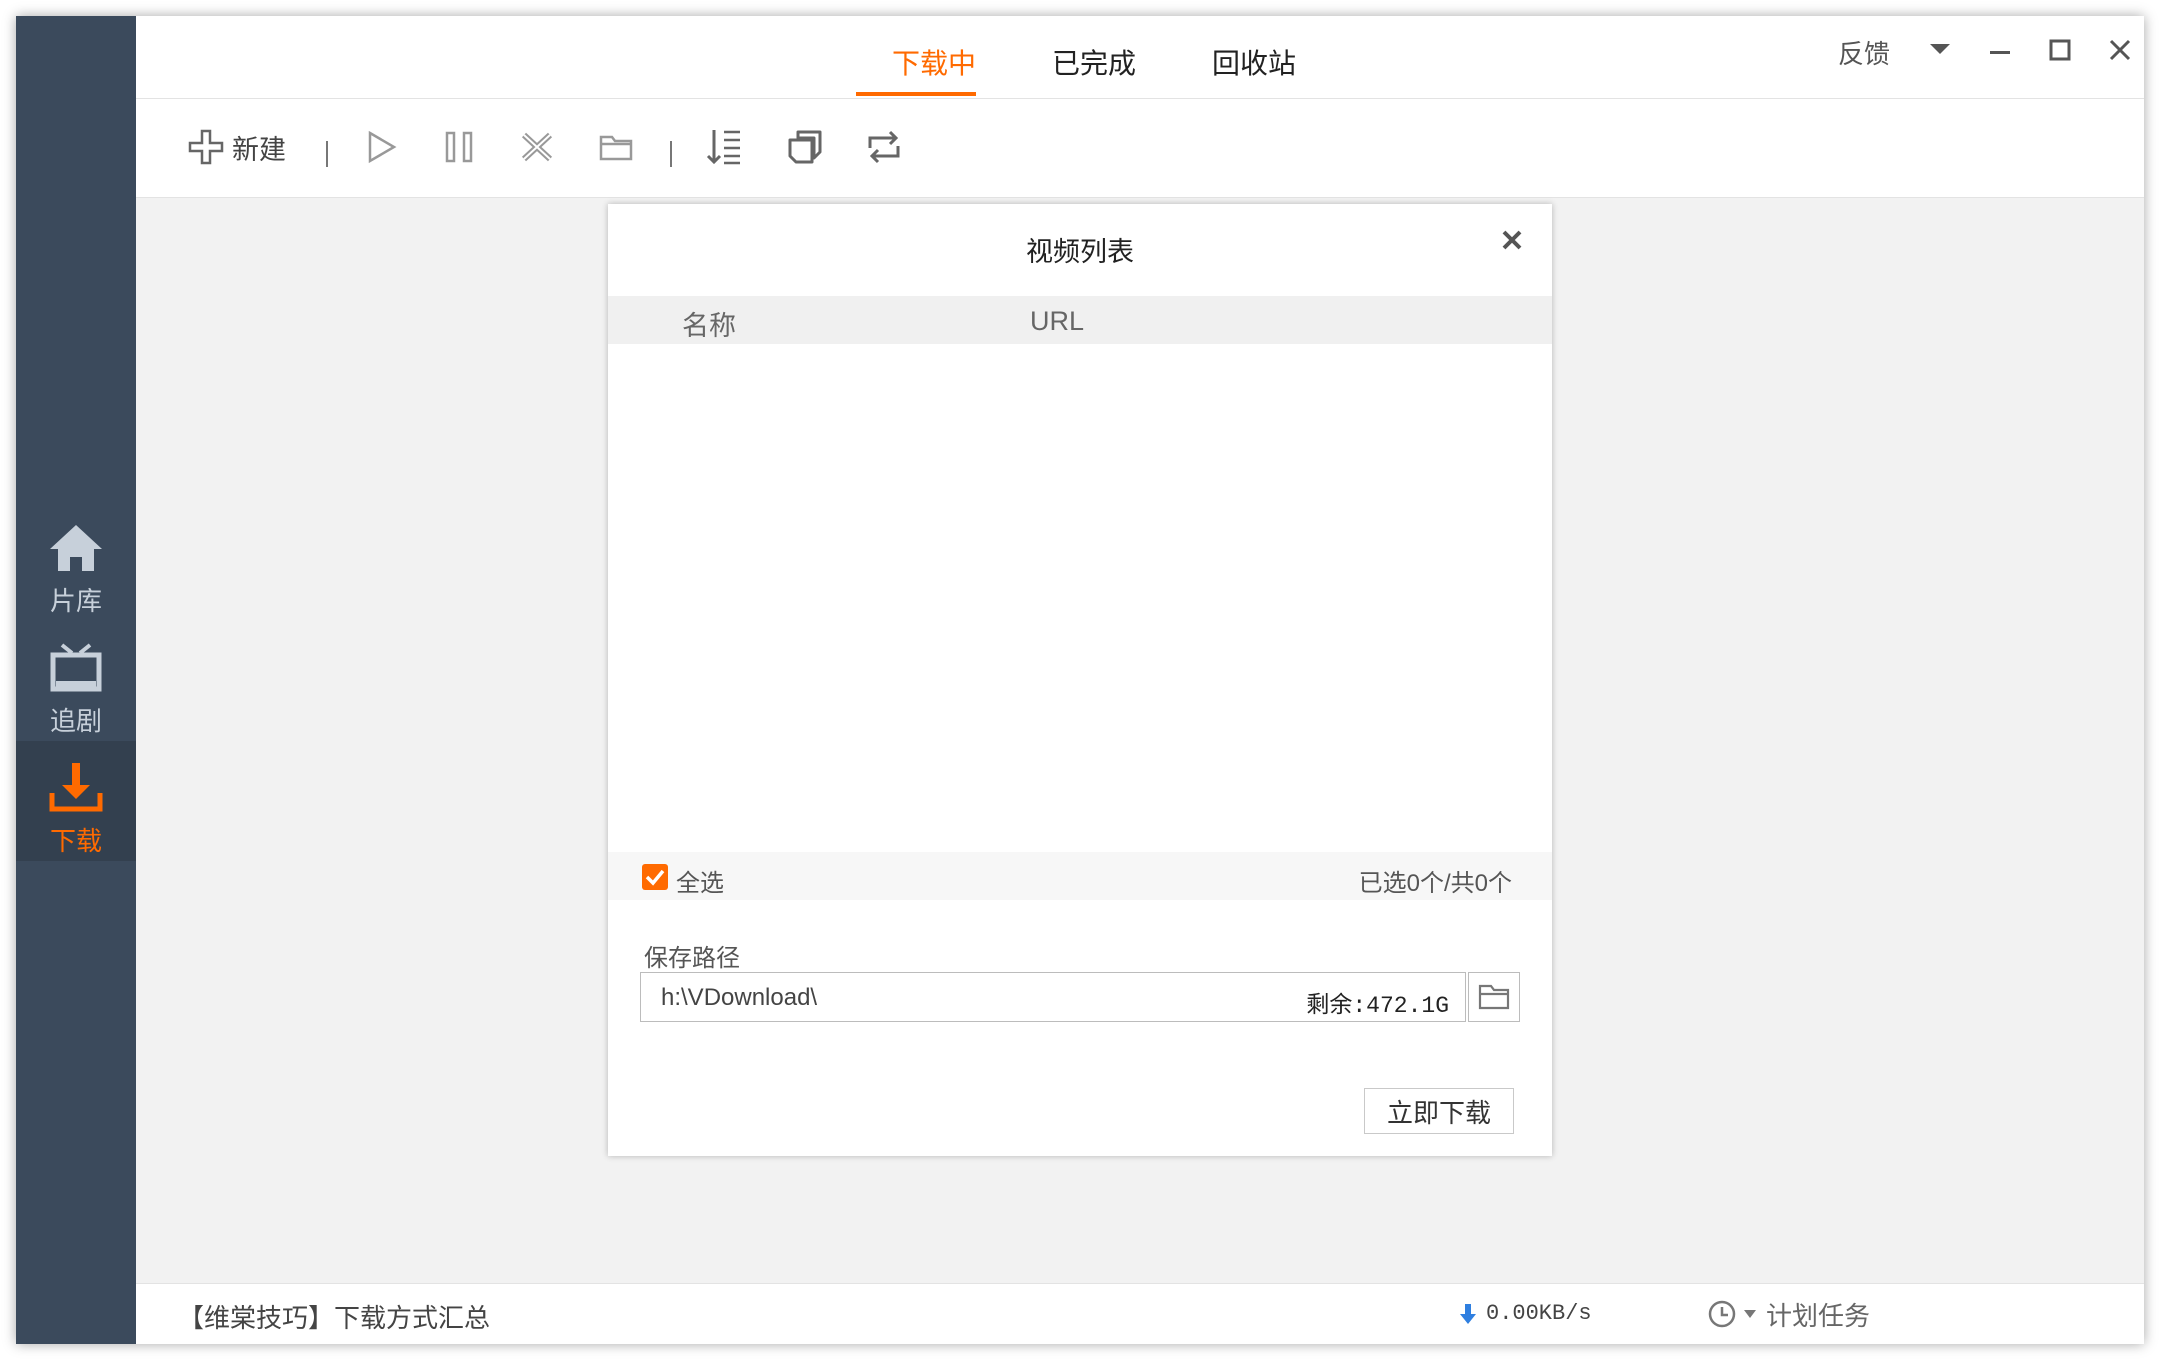 The height and width of the screenshot is (1360, 2160). Describe the element at coordinates (1140, 148) in the screenshot. I see `toolbar: 新建` at that location.